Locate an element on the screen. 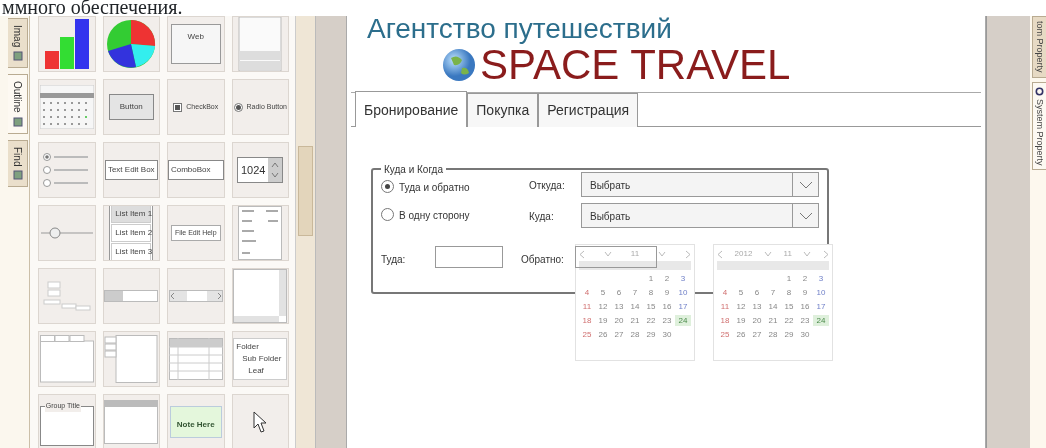  palette-tile: Button is located at coordinates (131, 107).